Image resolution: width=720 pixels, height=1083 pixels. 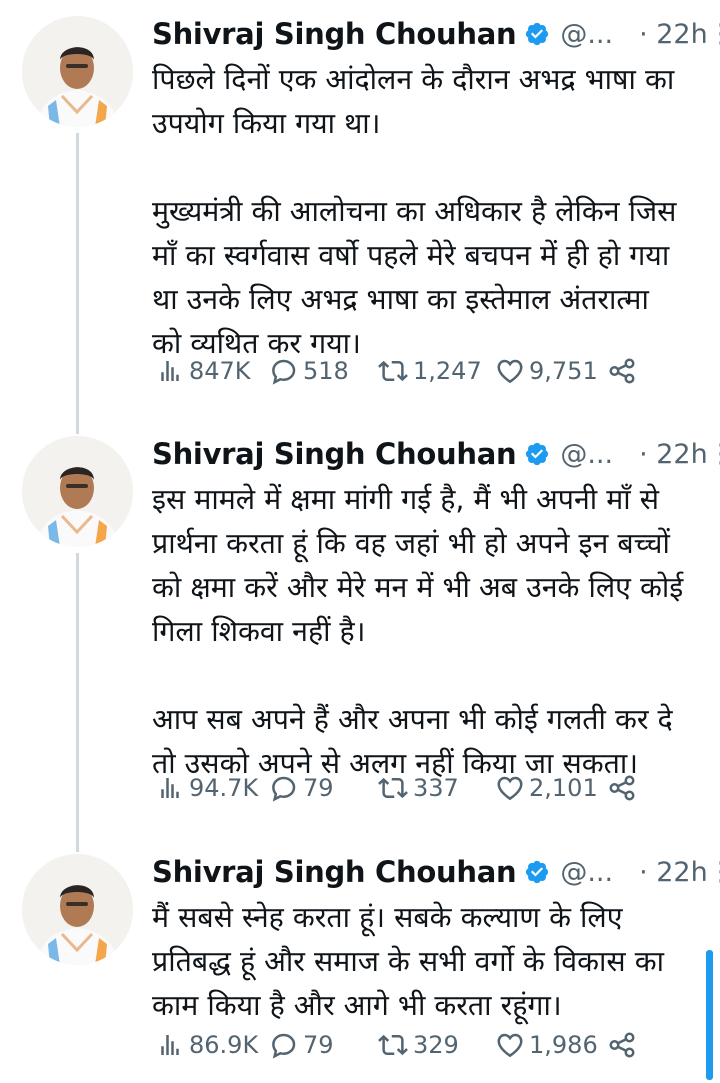 I want to click on retweet-count: 1,247, so click(x=447, y=371).